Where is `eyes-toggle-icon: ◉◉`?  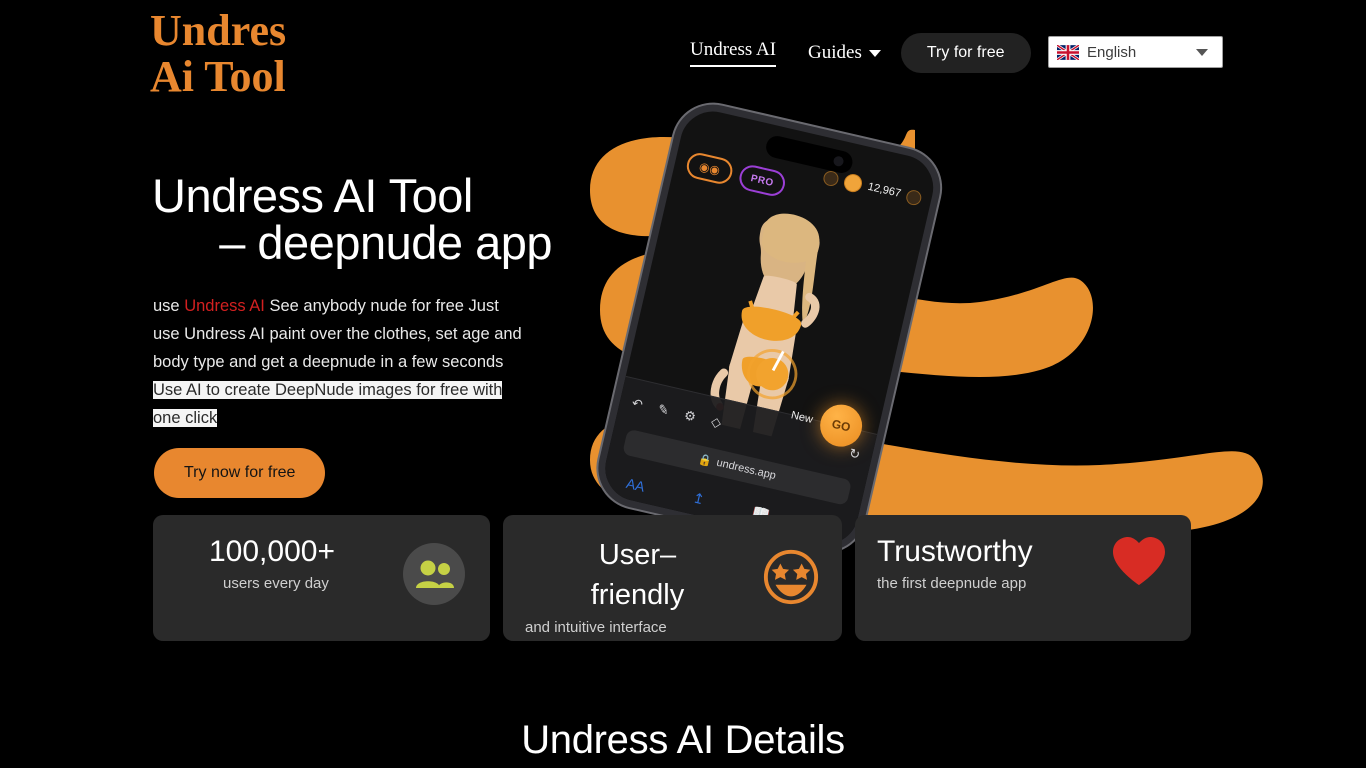 eyes-toggle-icon: ◉◉ is located at coordinates (709, 168).